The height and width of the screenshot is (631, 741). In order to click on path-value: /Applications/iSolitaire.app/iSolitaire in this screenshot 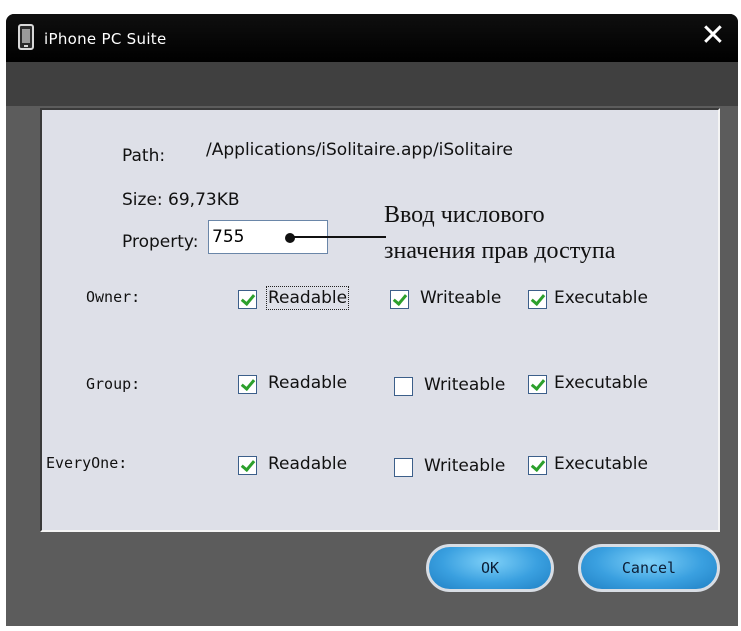, I will do `click(359, 150)`.